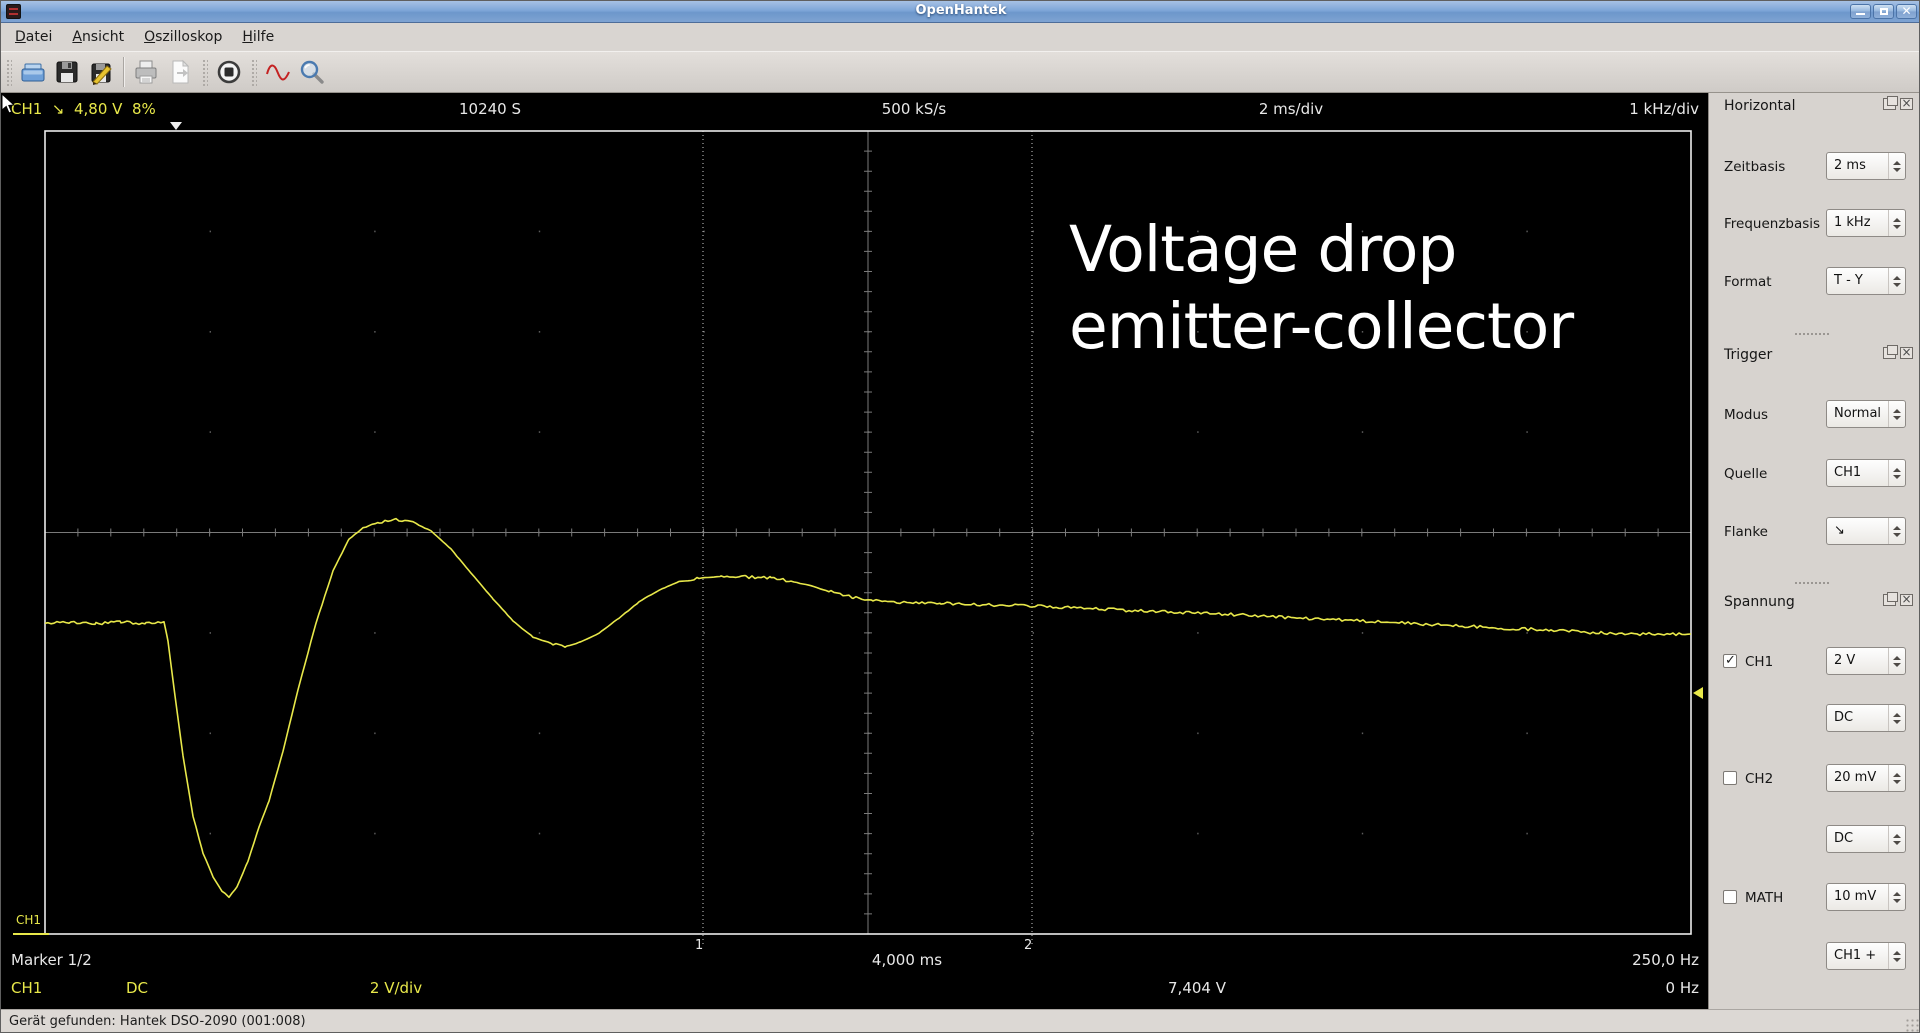  Describe the element at coordinates (907, 960) in the screenshot. I see `marker-time-value: 4,000 ms` at that location.